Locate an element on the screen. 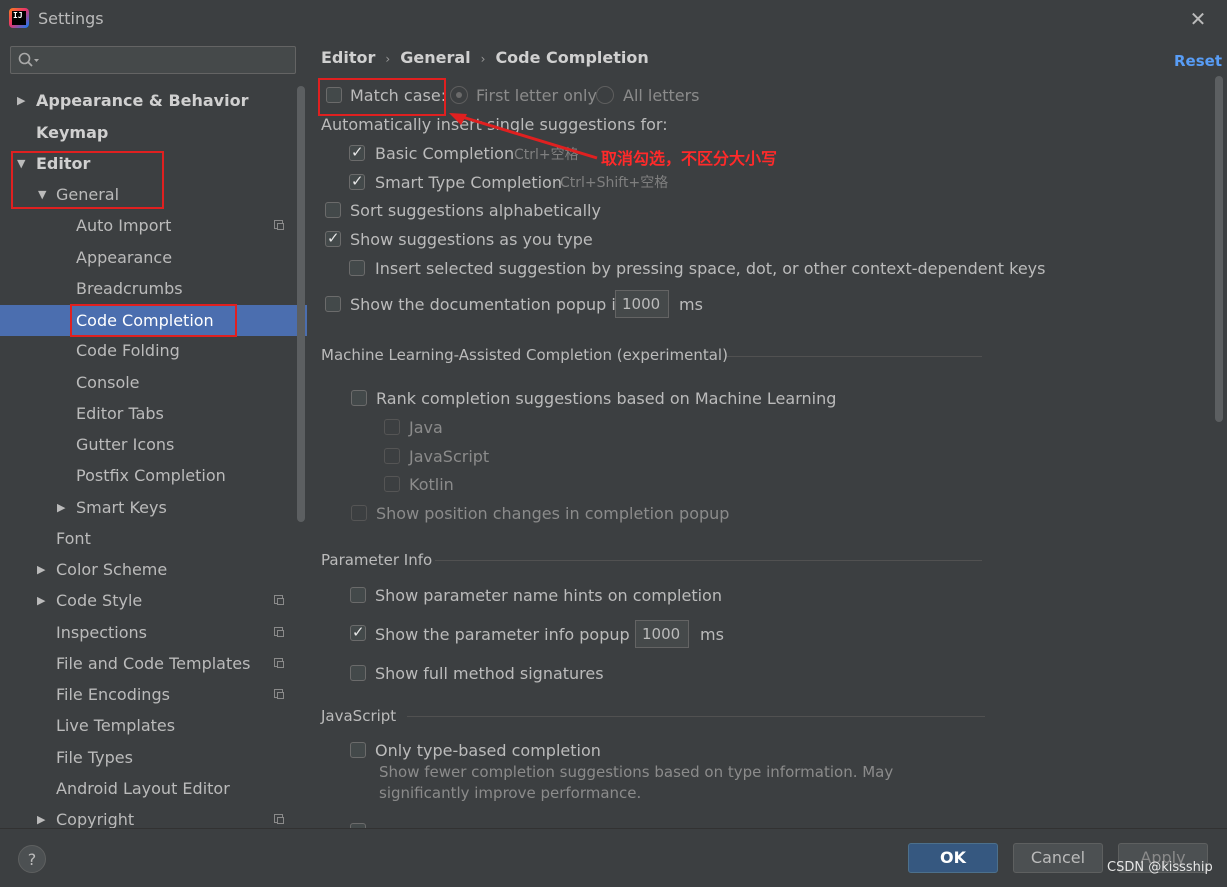  sidebar-item-android-layout-editor: Android Layout Editor is located at coordinates (153, 788).